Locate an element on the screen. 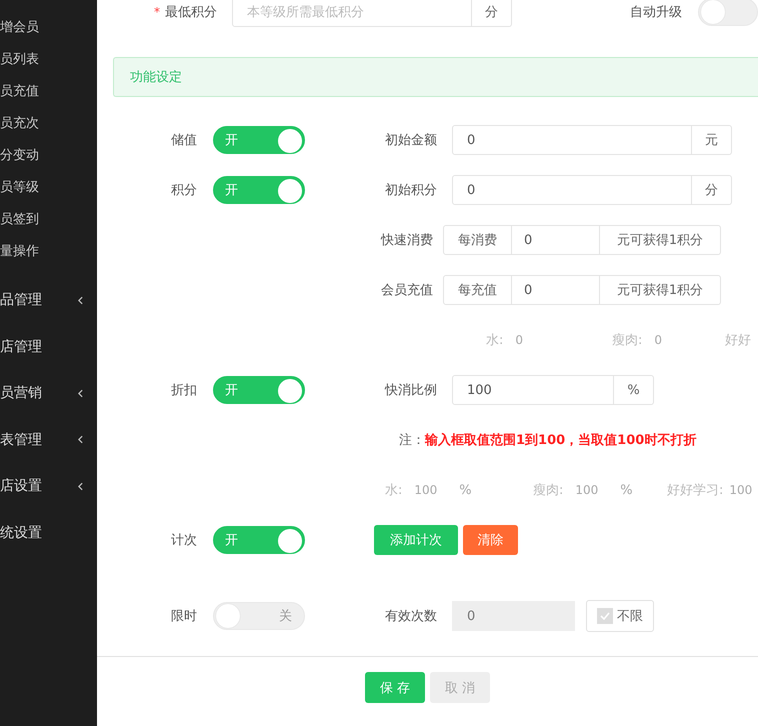 The image size is (758, 726). toggle-switch is located at coordinates (728, 13).